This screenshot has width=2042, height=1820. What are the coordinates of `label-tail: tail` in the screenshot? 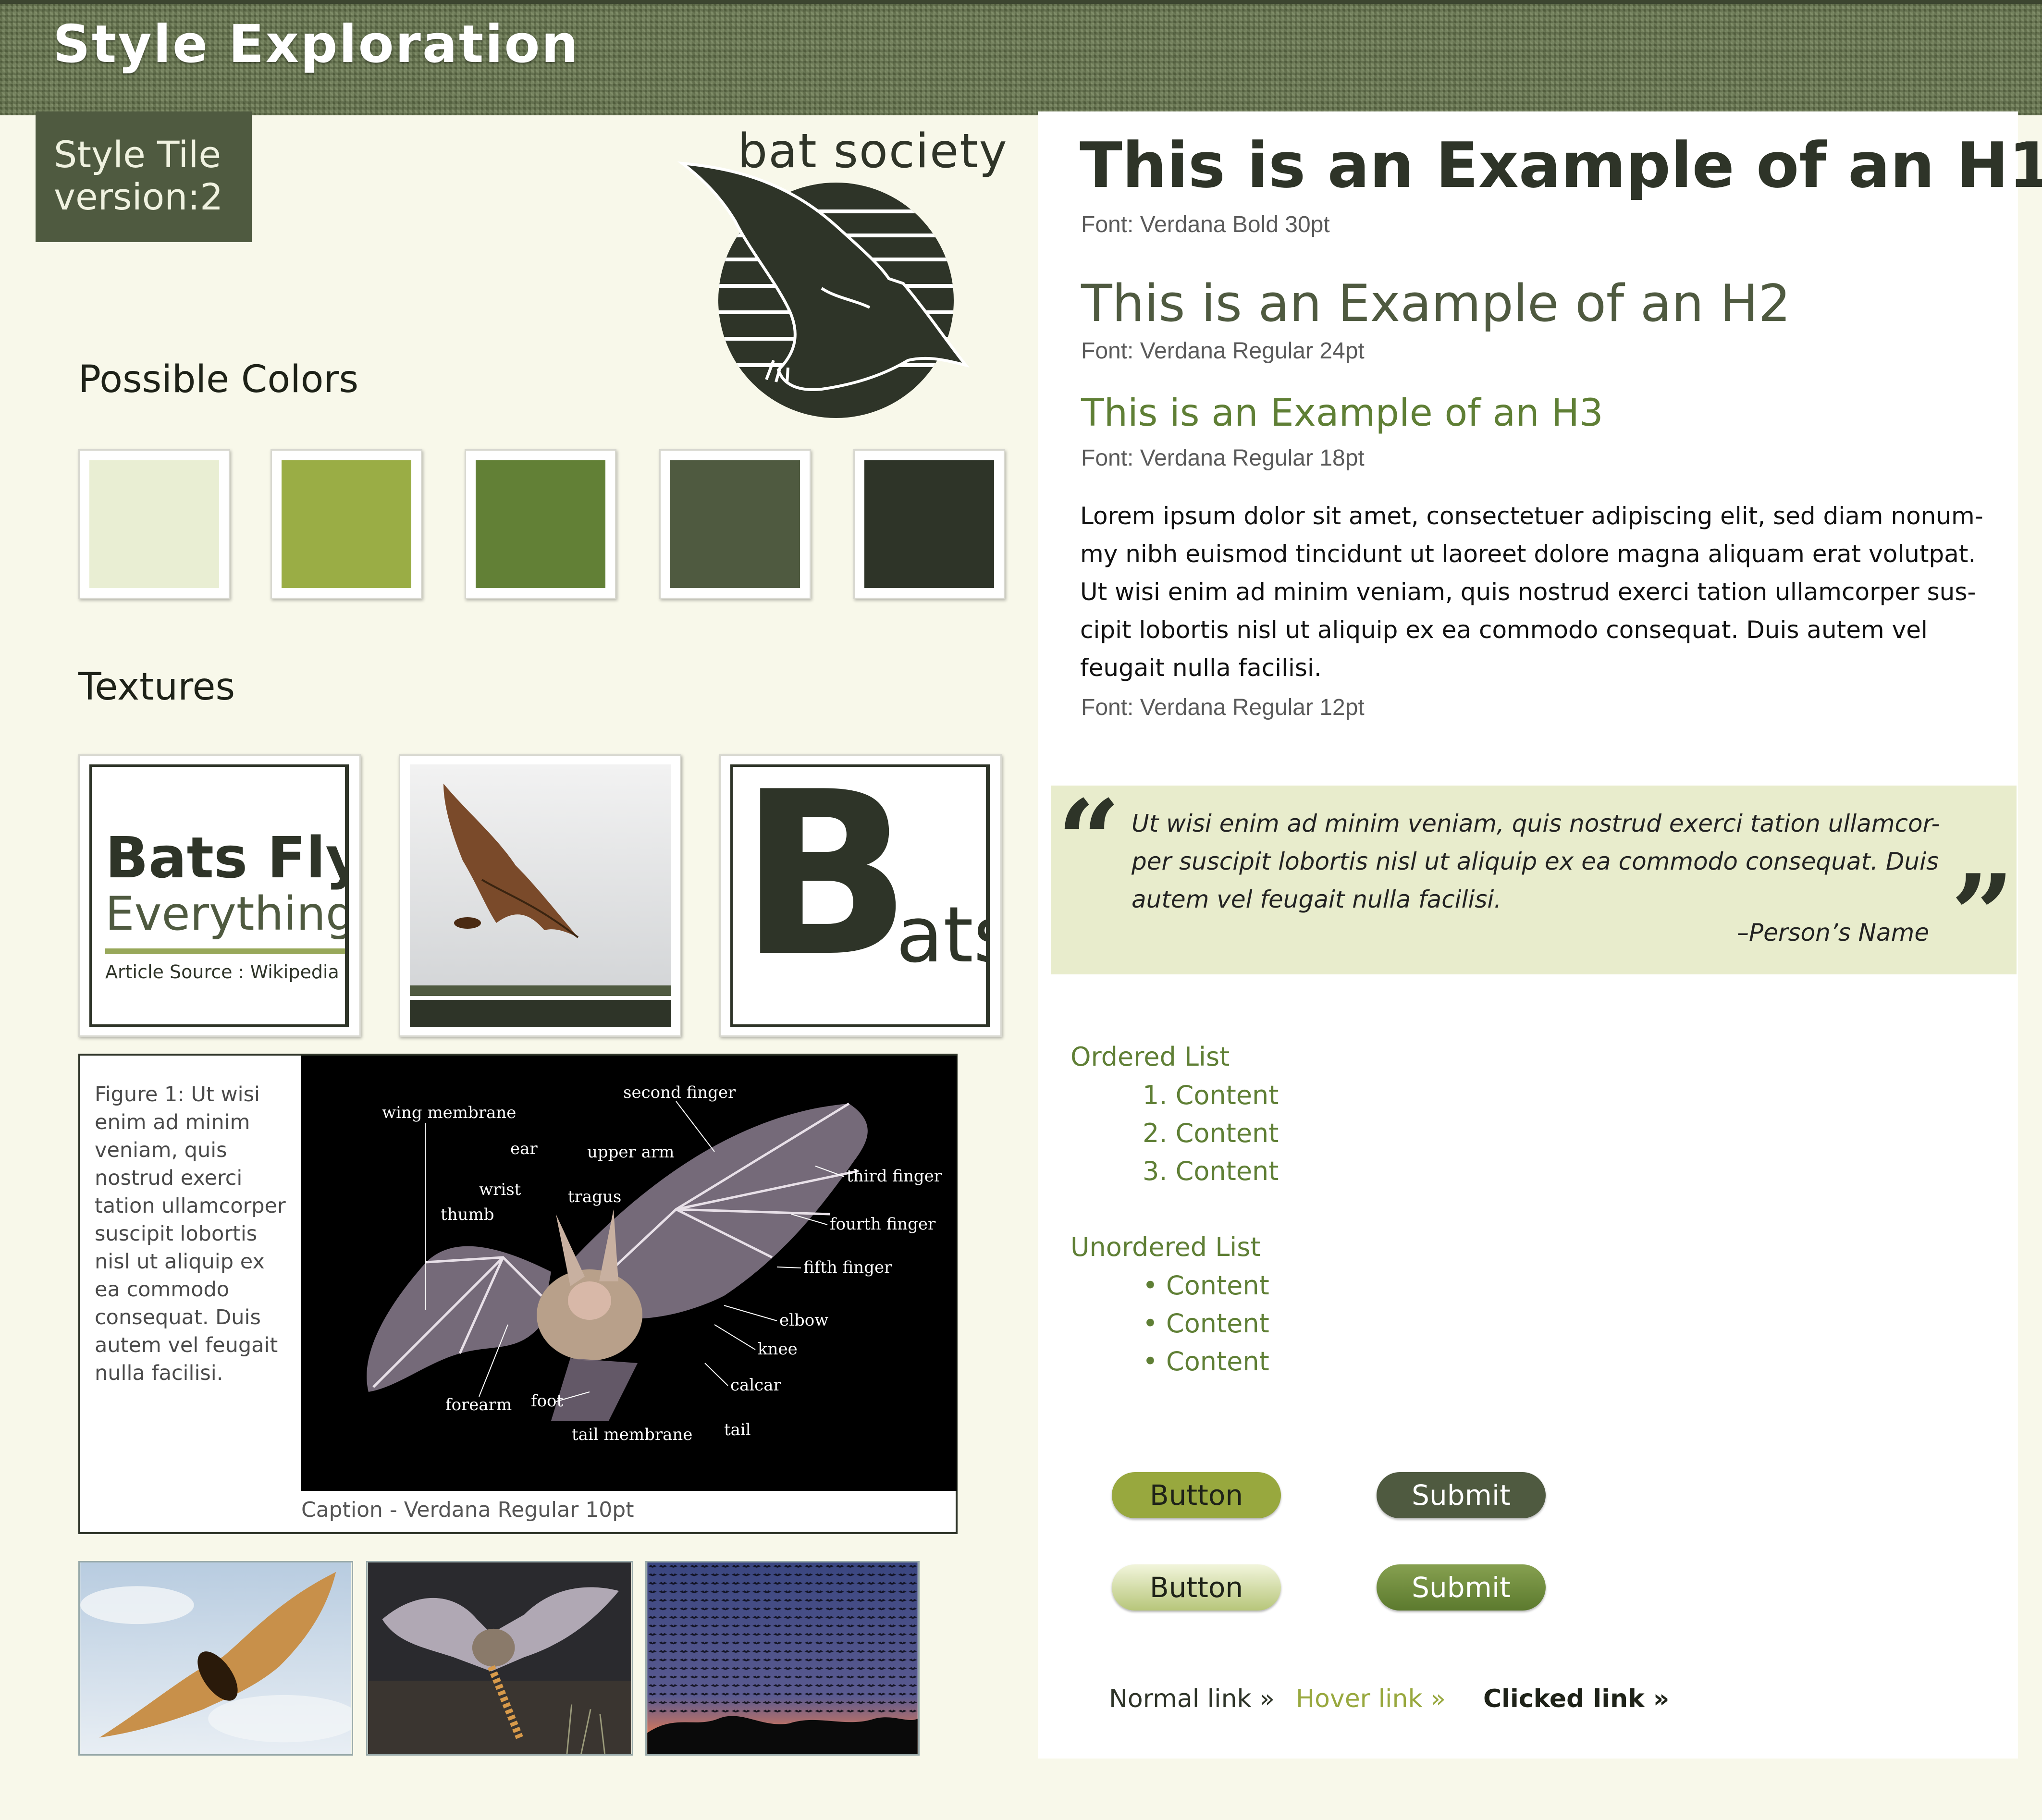 It's located at (738, 1429).